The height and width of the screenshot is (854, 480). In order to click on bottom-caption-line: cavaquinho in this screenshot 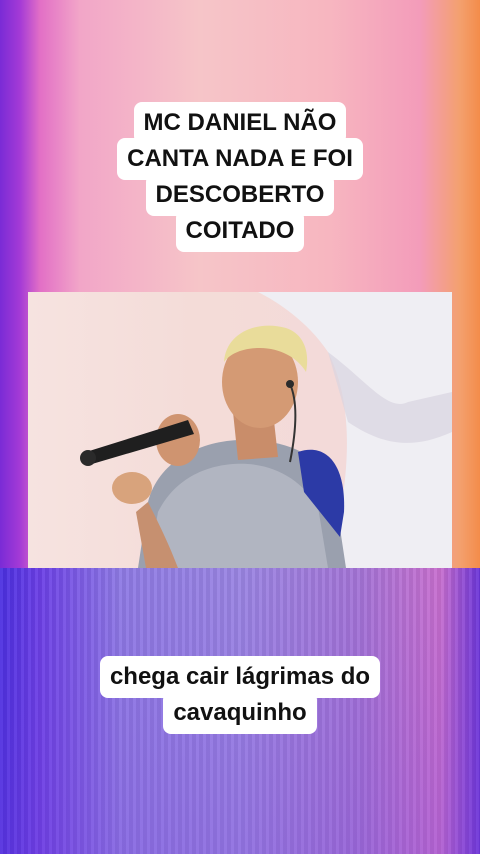, I will do `click(240, 713)`.